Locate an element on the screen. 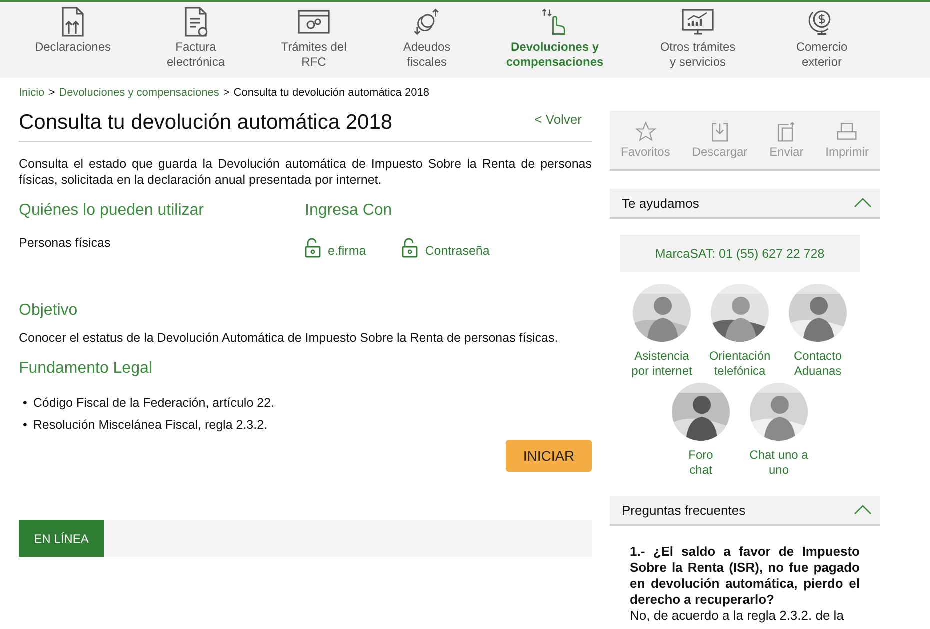 The height and width of the screenshot is (629, 930). coin-arrows-icon is located at coordinates (427, 22).